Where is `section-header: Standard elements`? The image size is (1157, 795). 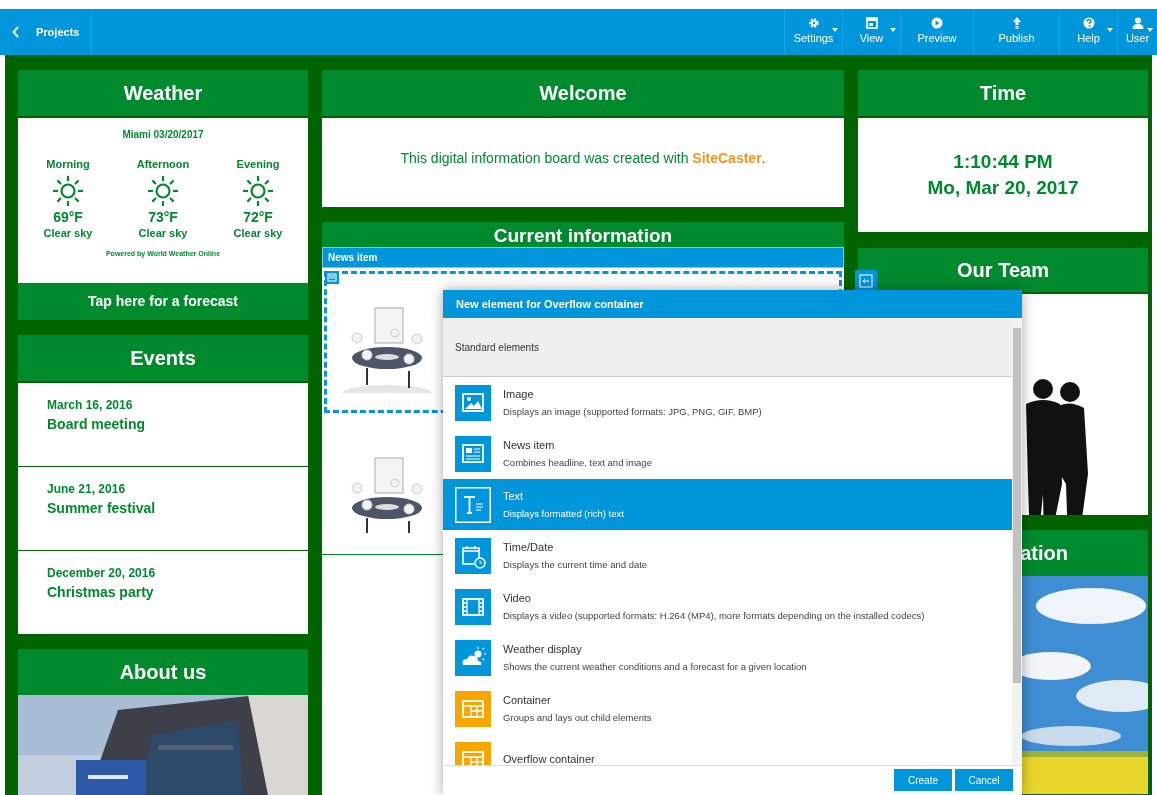 section-header: Standard elements is located at coordinates (727, 347).